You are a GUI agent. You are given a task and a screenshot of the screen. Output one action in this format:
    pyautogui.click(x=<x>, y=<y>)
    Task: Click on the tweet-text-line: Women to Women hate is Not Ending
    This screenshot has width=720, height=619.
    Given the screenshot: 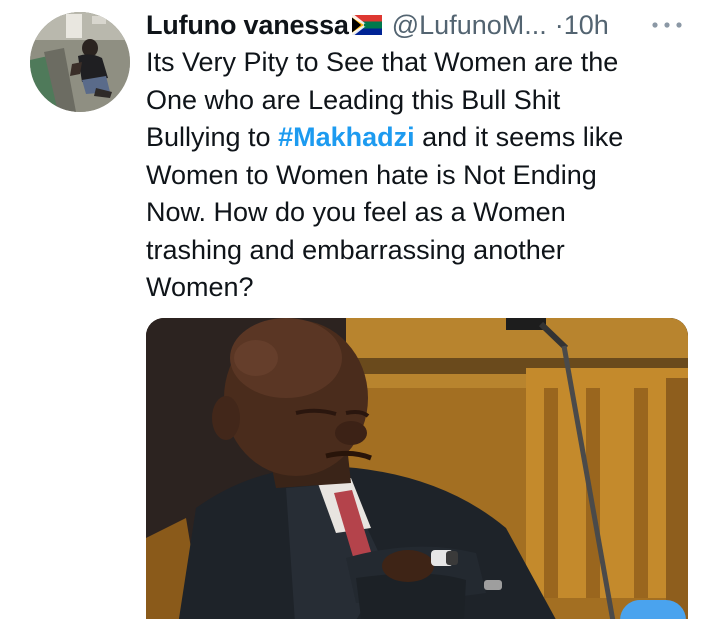 What is the action you would take?
    pyautogui.click(x=371, y=174)
    